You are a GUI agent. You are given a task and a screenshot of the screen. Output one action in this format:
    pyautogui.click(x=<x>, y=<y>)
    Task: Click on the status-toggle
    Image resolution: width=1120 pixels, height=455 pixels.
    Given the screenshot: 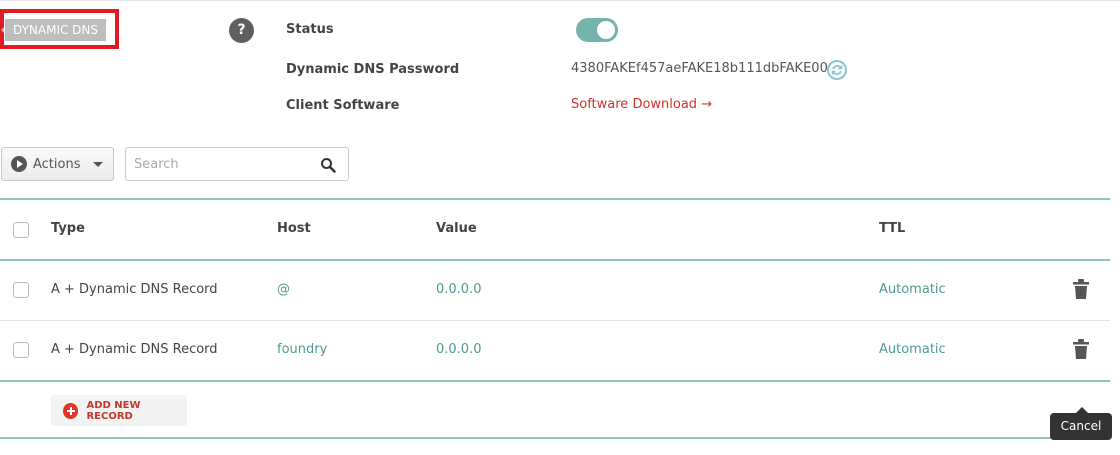 What is the action you would take?
    pyautogui.click(x=597, y=30)
    